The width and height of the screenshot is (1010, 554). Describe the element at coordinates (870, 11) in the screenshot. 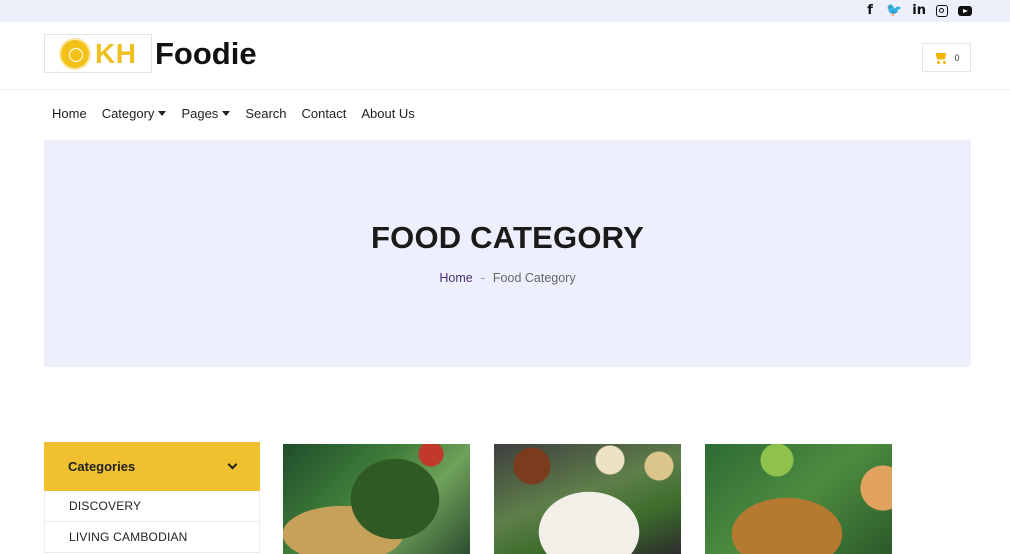

I see `facebook-icon: f` at that location.